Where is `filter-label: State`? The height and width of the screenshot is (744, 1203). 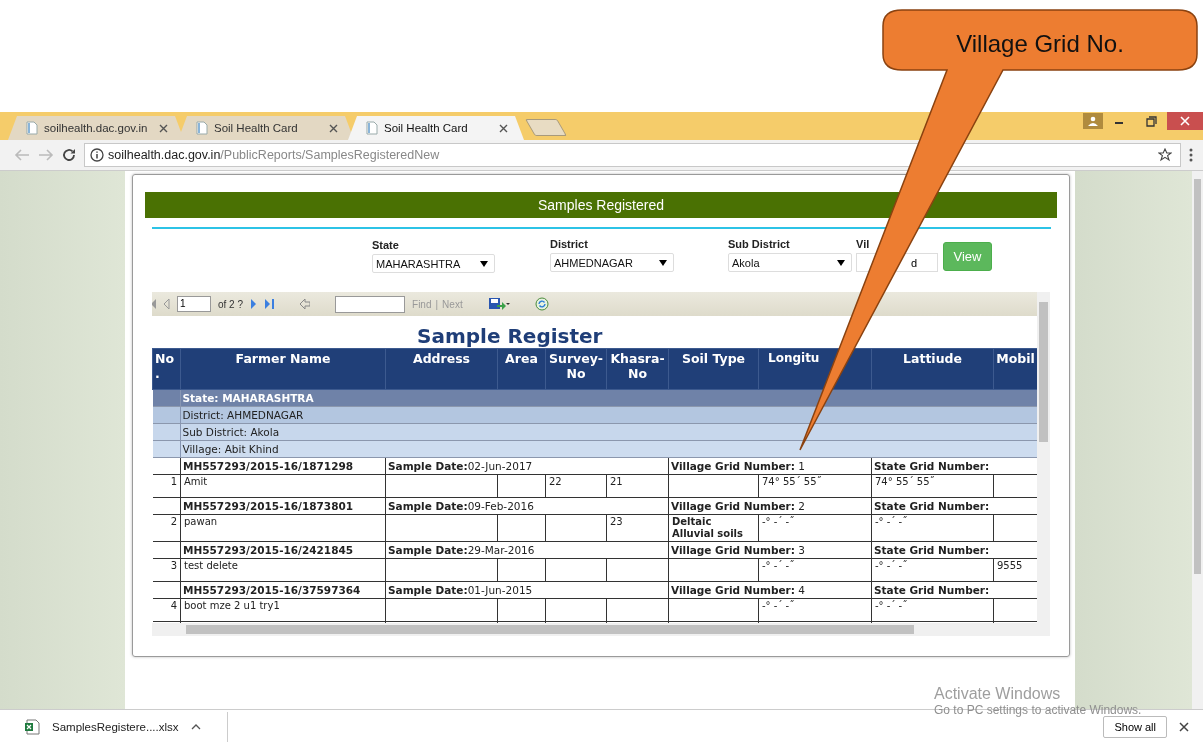
filter-label: State is located at coordinates (386, 245).